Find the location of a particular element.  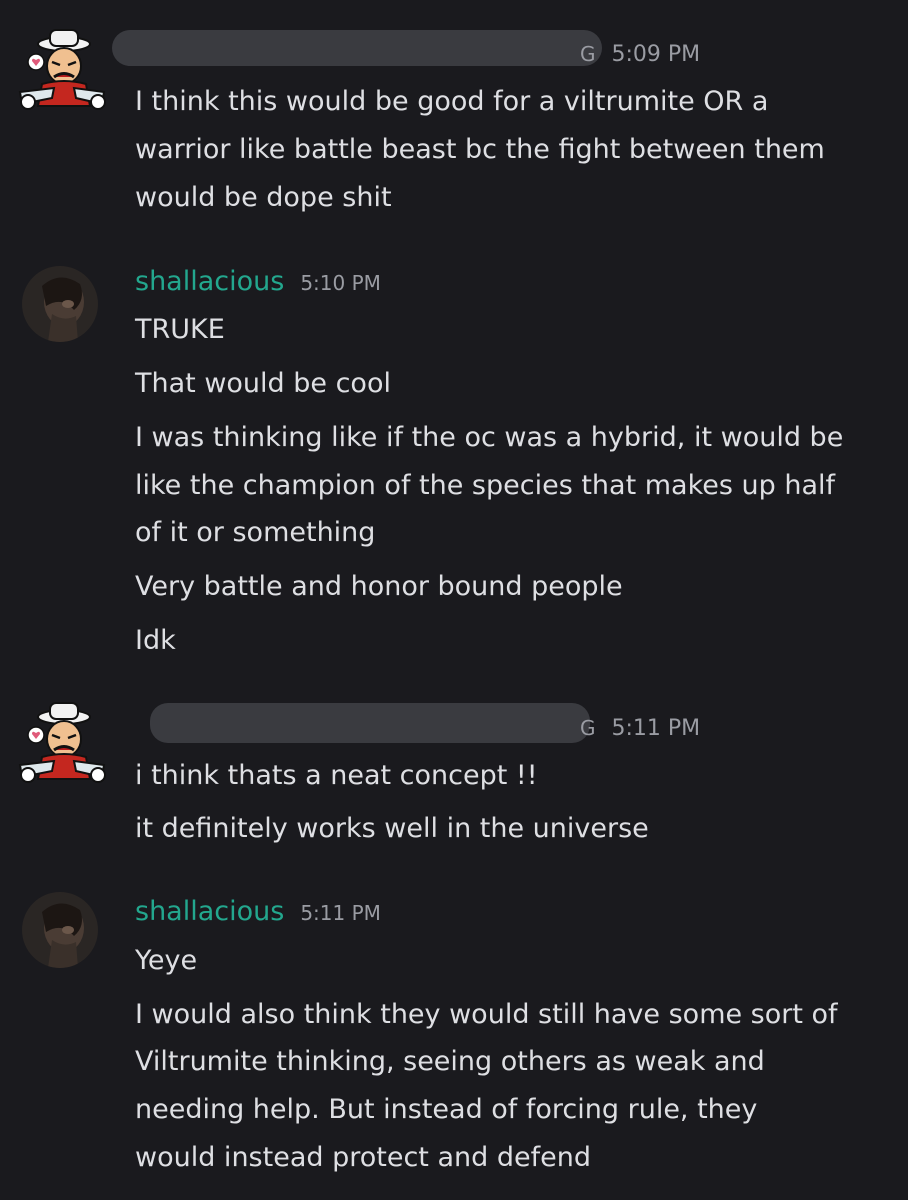

message-header: G 5:11 PM is located at coordinates (640, 728).